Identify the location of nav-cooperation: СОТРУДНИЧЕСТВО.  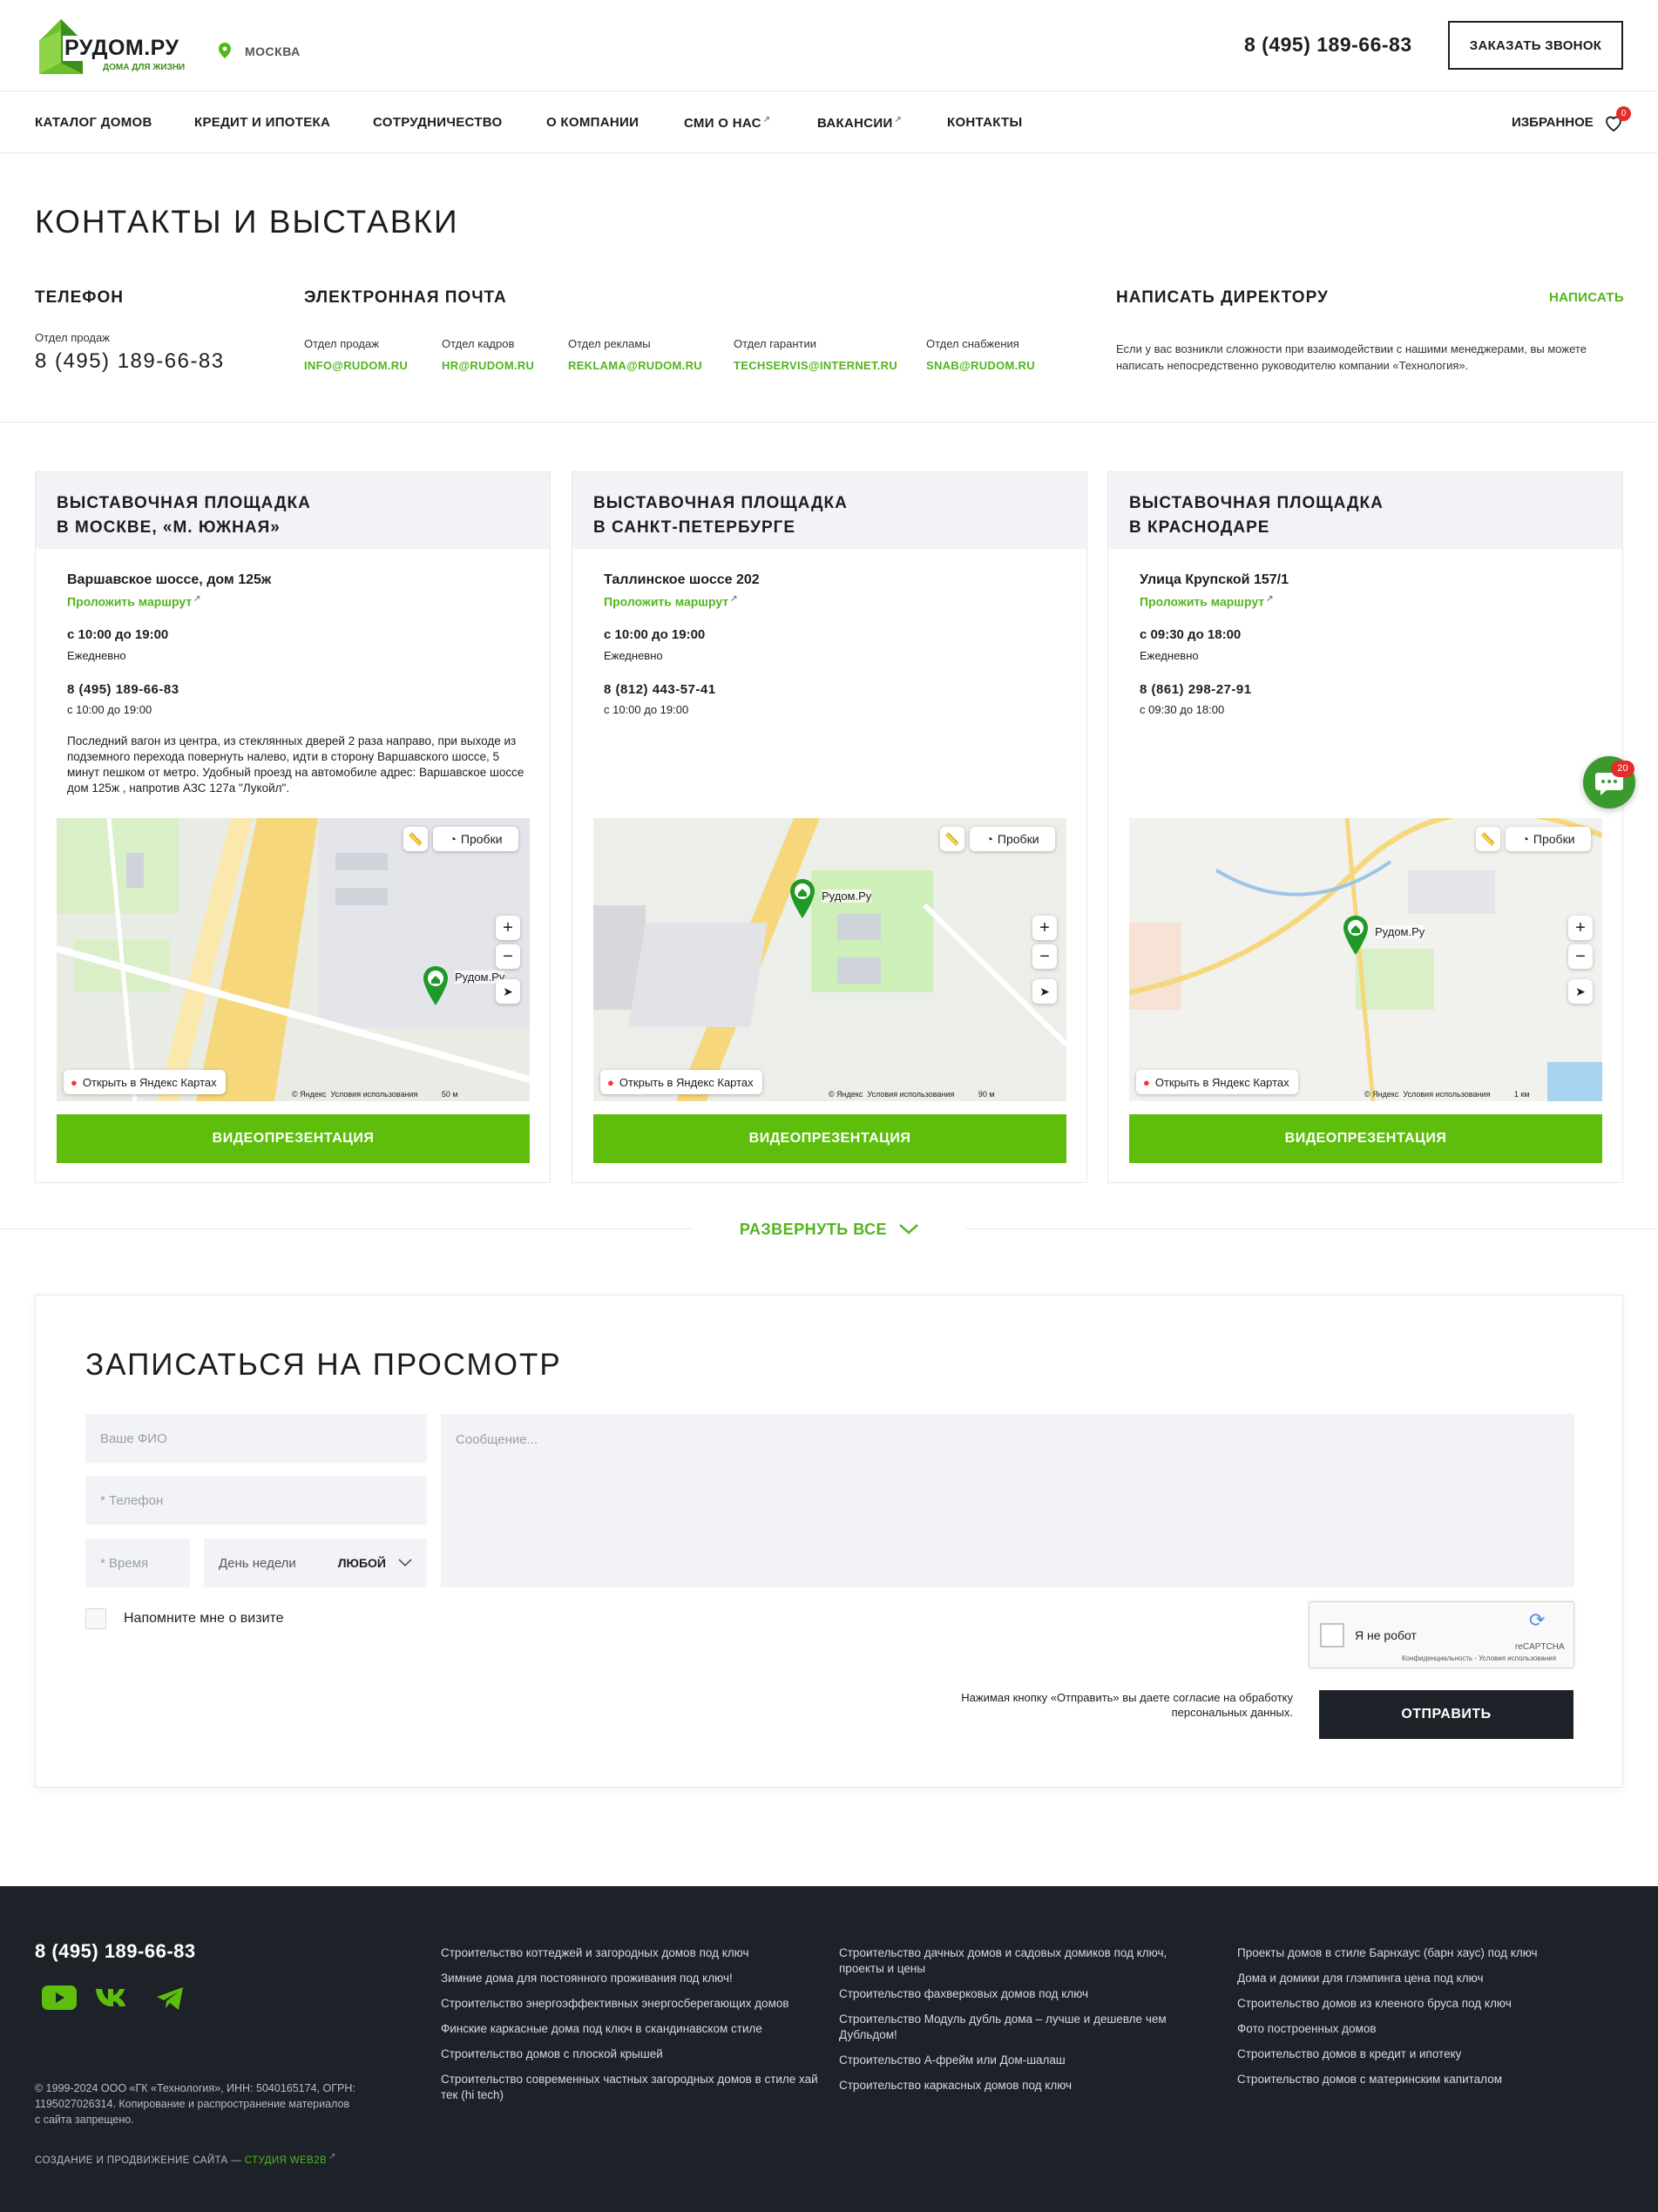
(437, 122).